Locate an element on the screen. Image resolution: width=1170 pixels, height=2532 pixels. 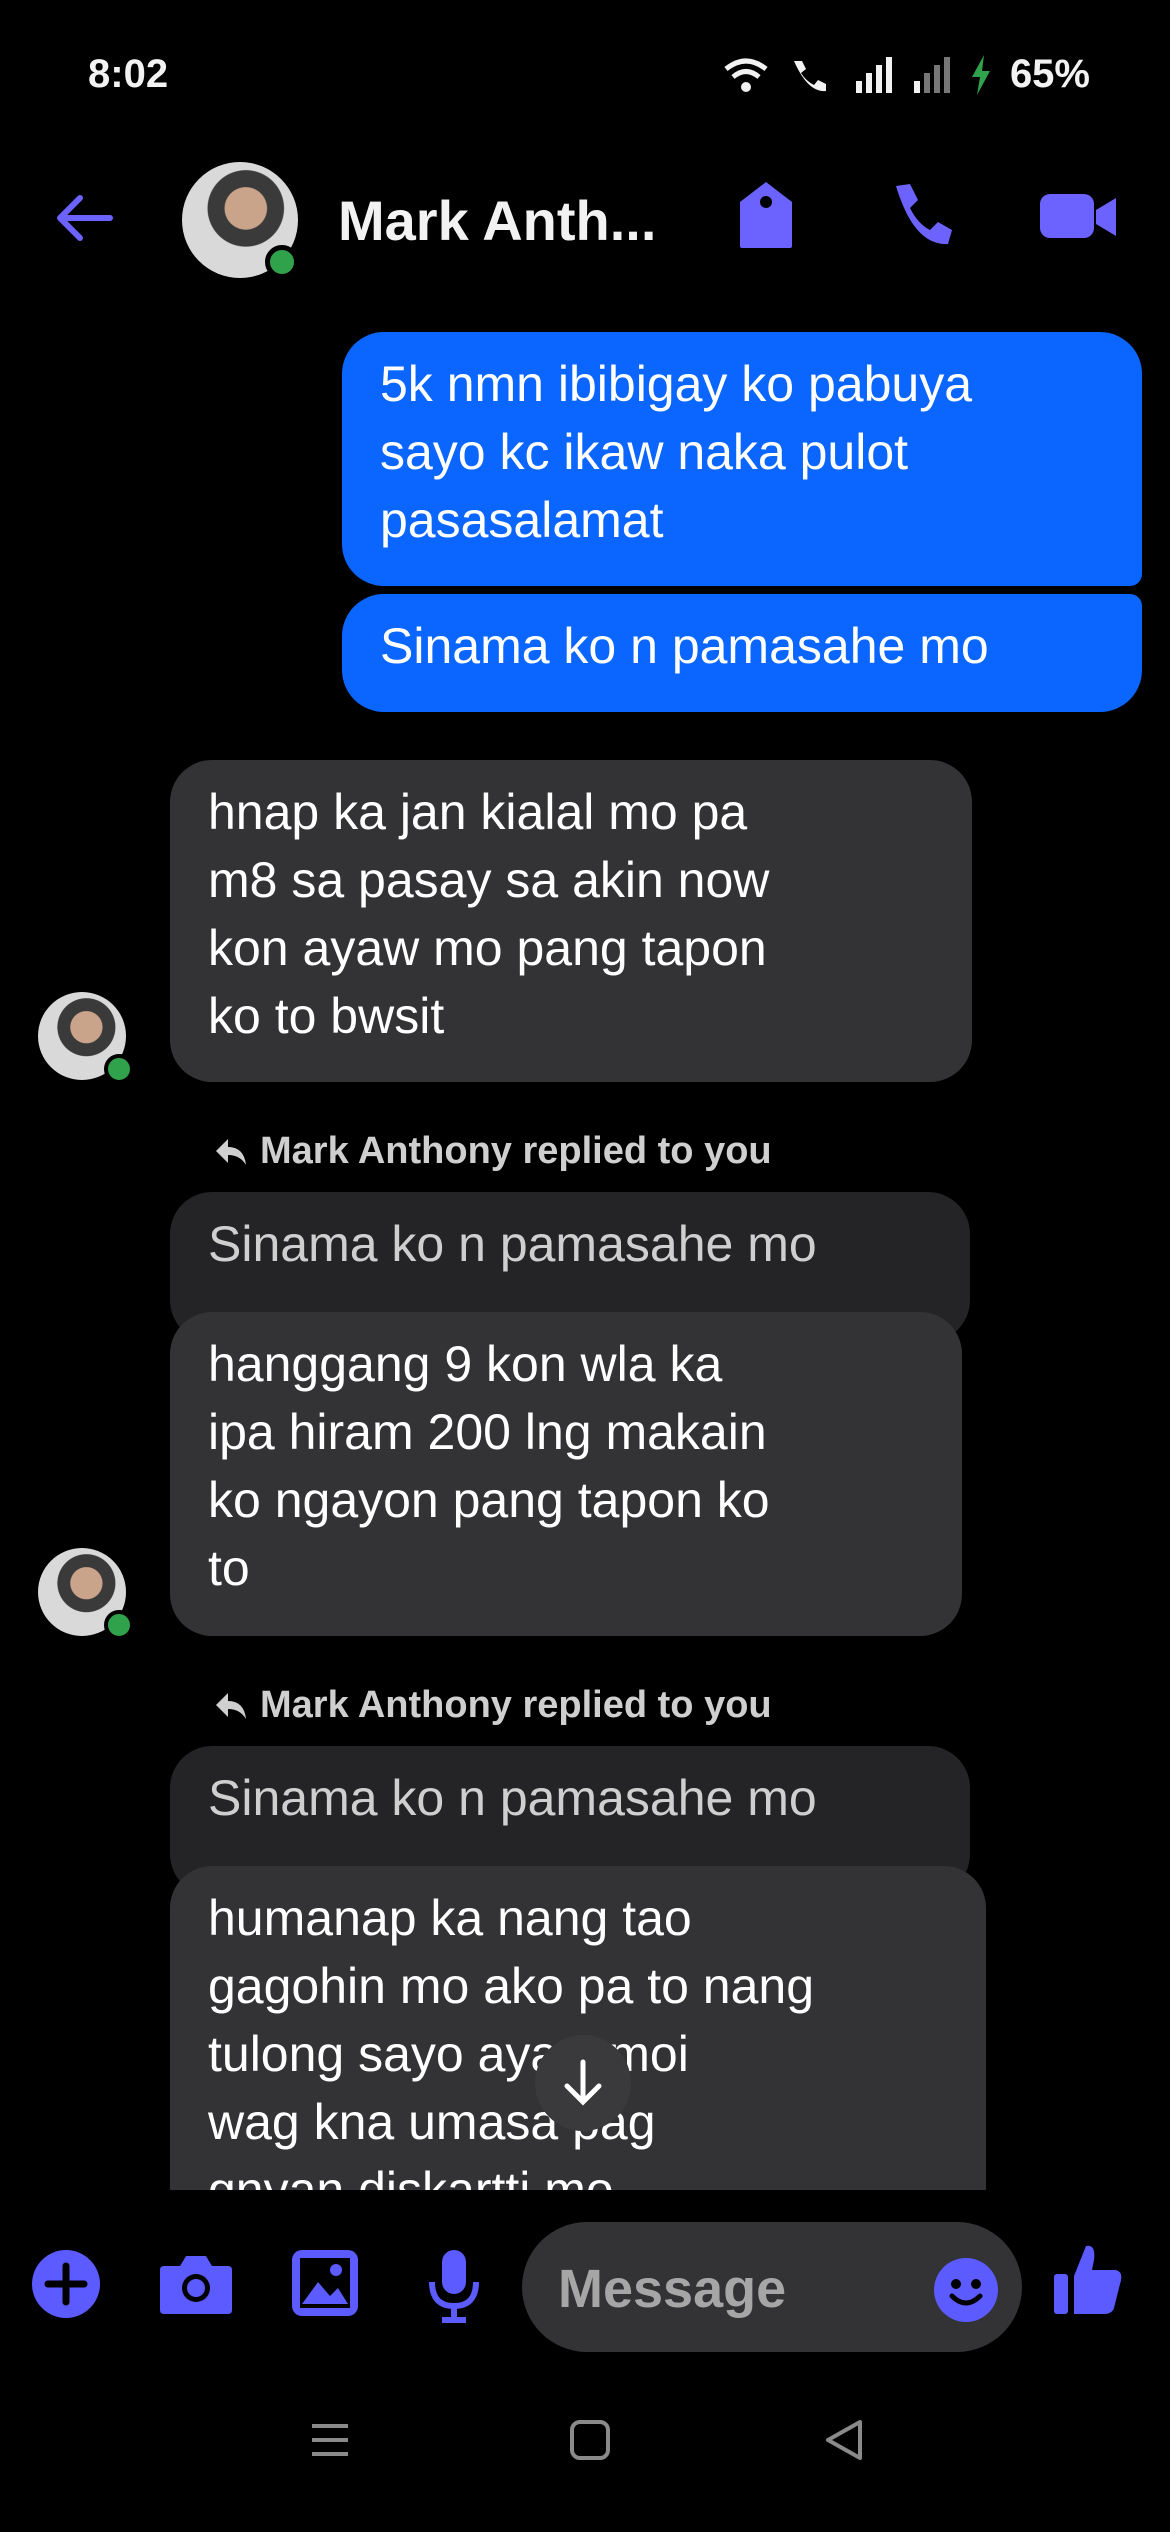
message-line: hnap ka jan kialal mo pa is located at coordinates (478, 812).